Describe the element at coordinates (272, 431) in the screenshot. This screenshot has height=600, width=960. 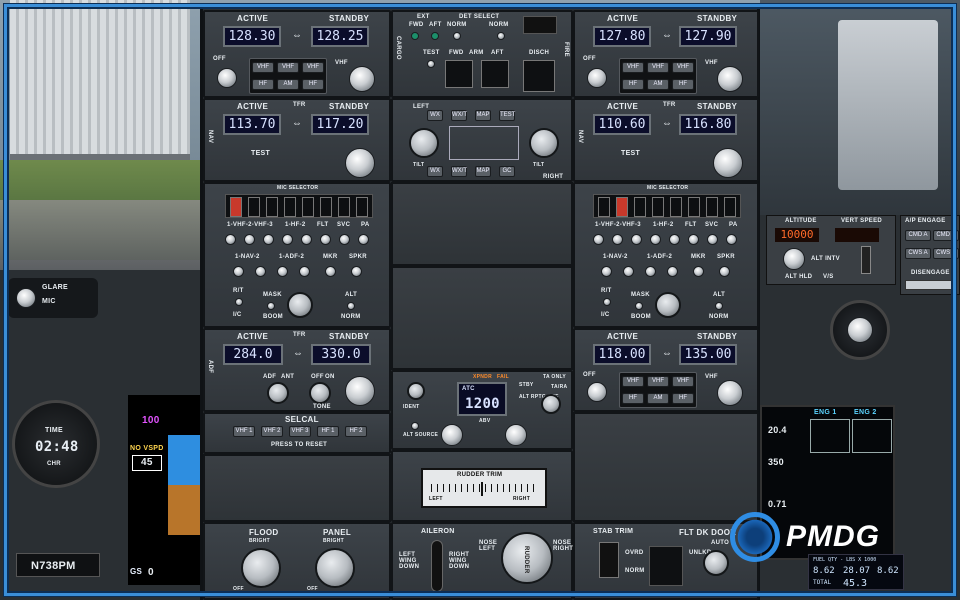
I see `selcal-vhf2-button: VHF 2` at that location.